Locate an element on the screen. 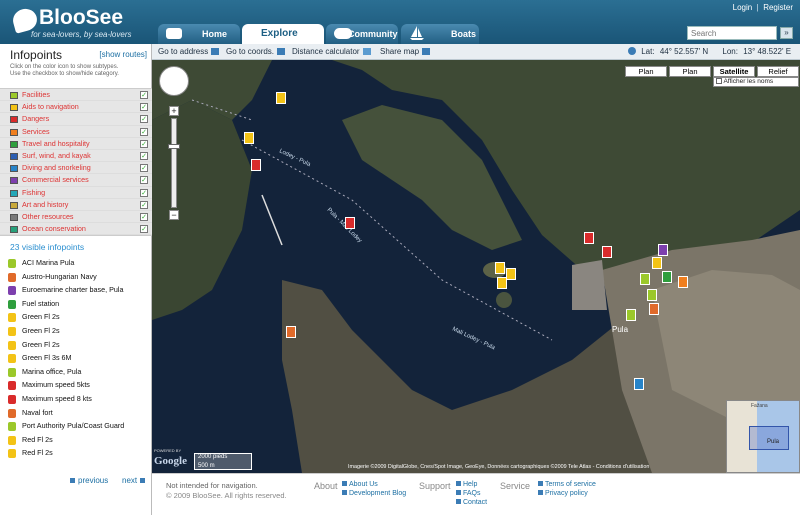 Image resolution: width=800 pixels, height=515 pixels. zoom-in-button: + is located at coordinates (174, 111).